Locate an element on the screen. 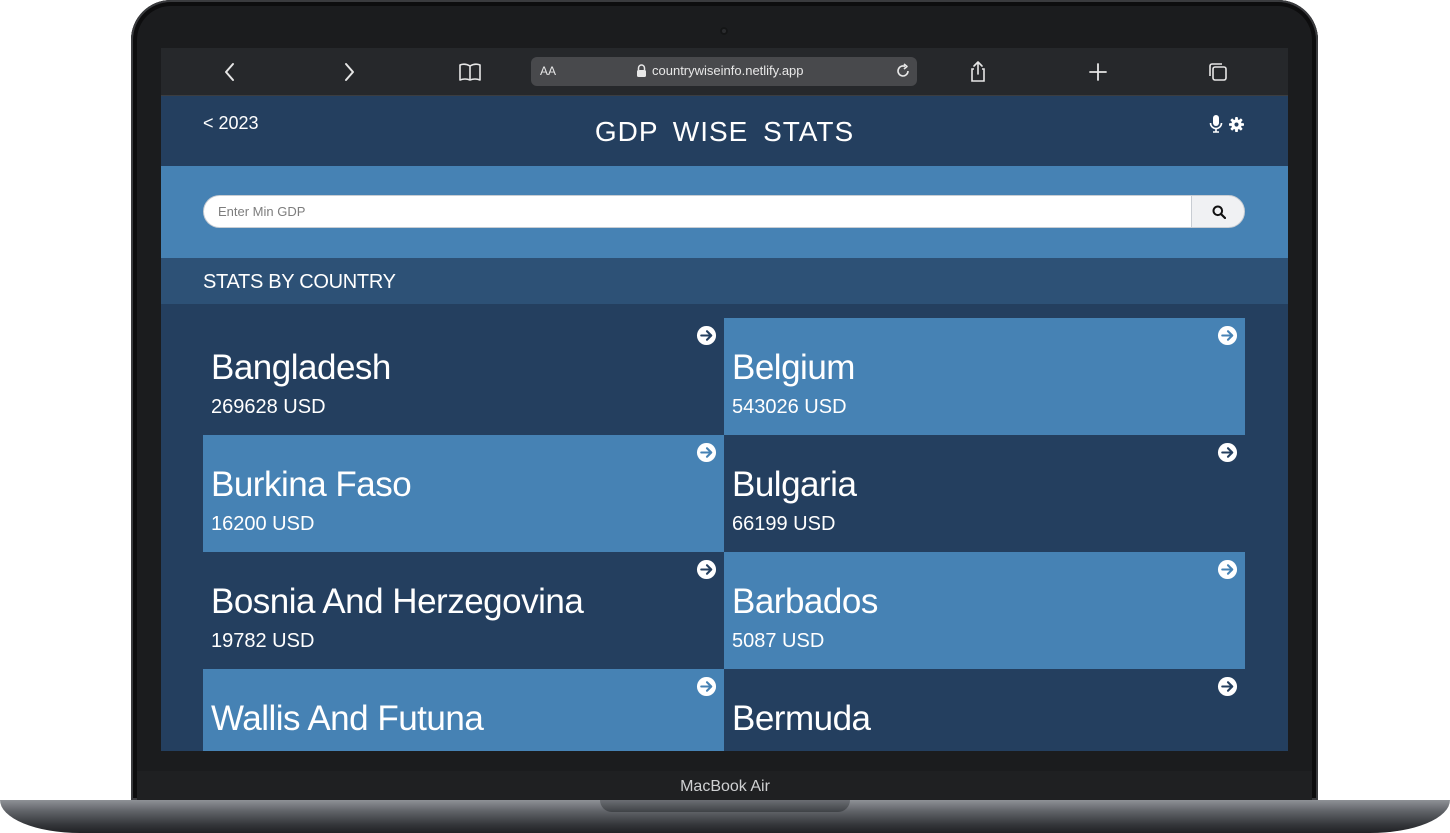 The height and width of the screenshot is (833, 1450). gear-icon is located at coordinates (1236, 124).